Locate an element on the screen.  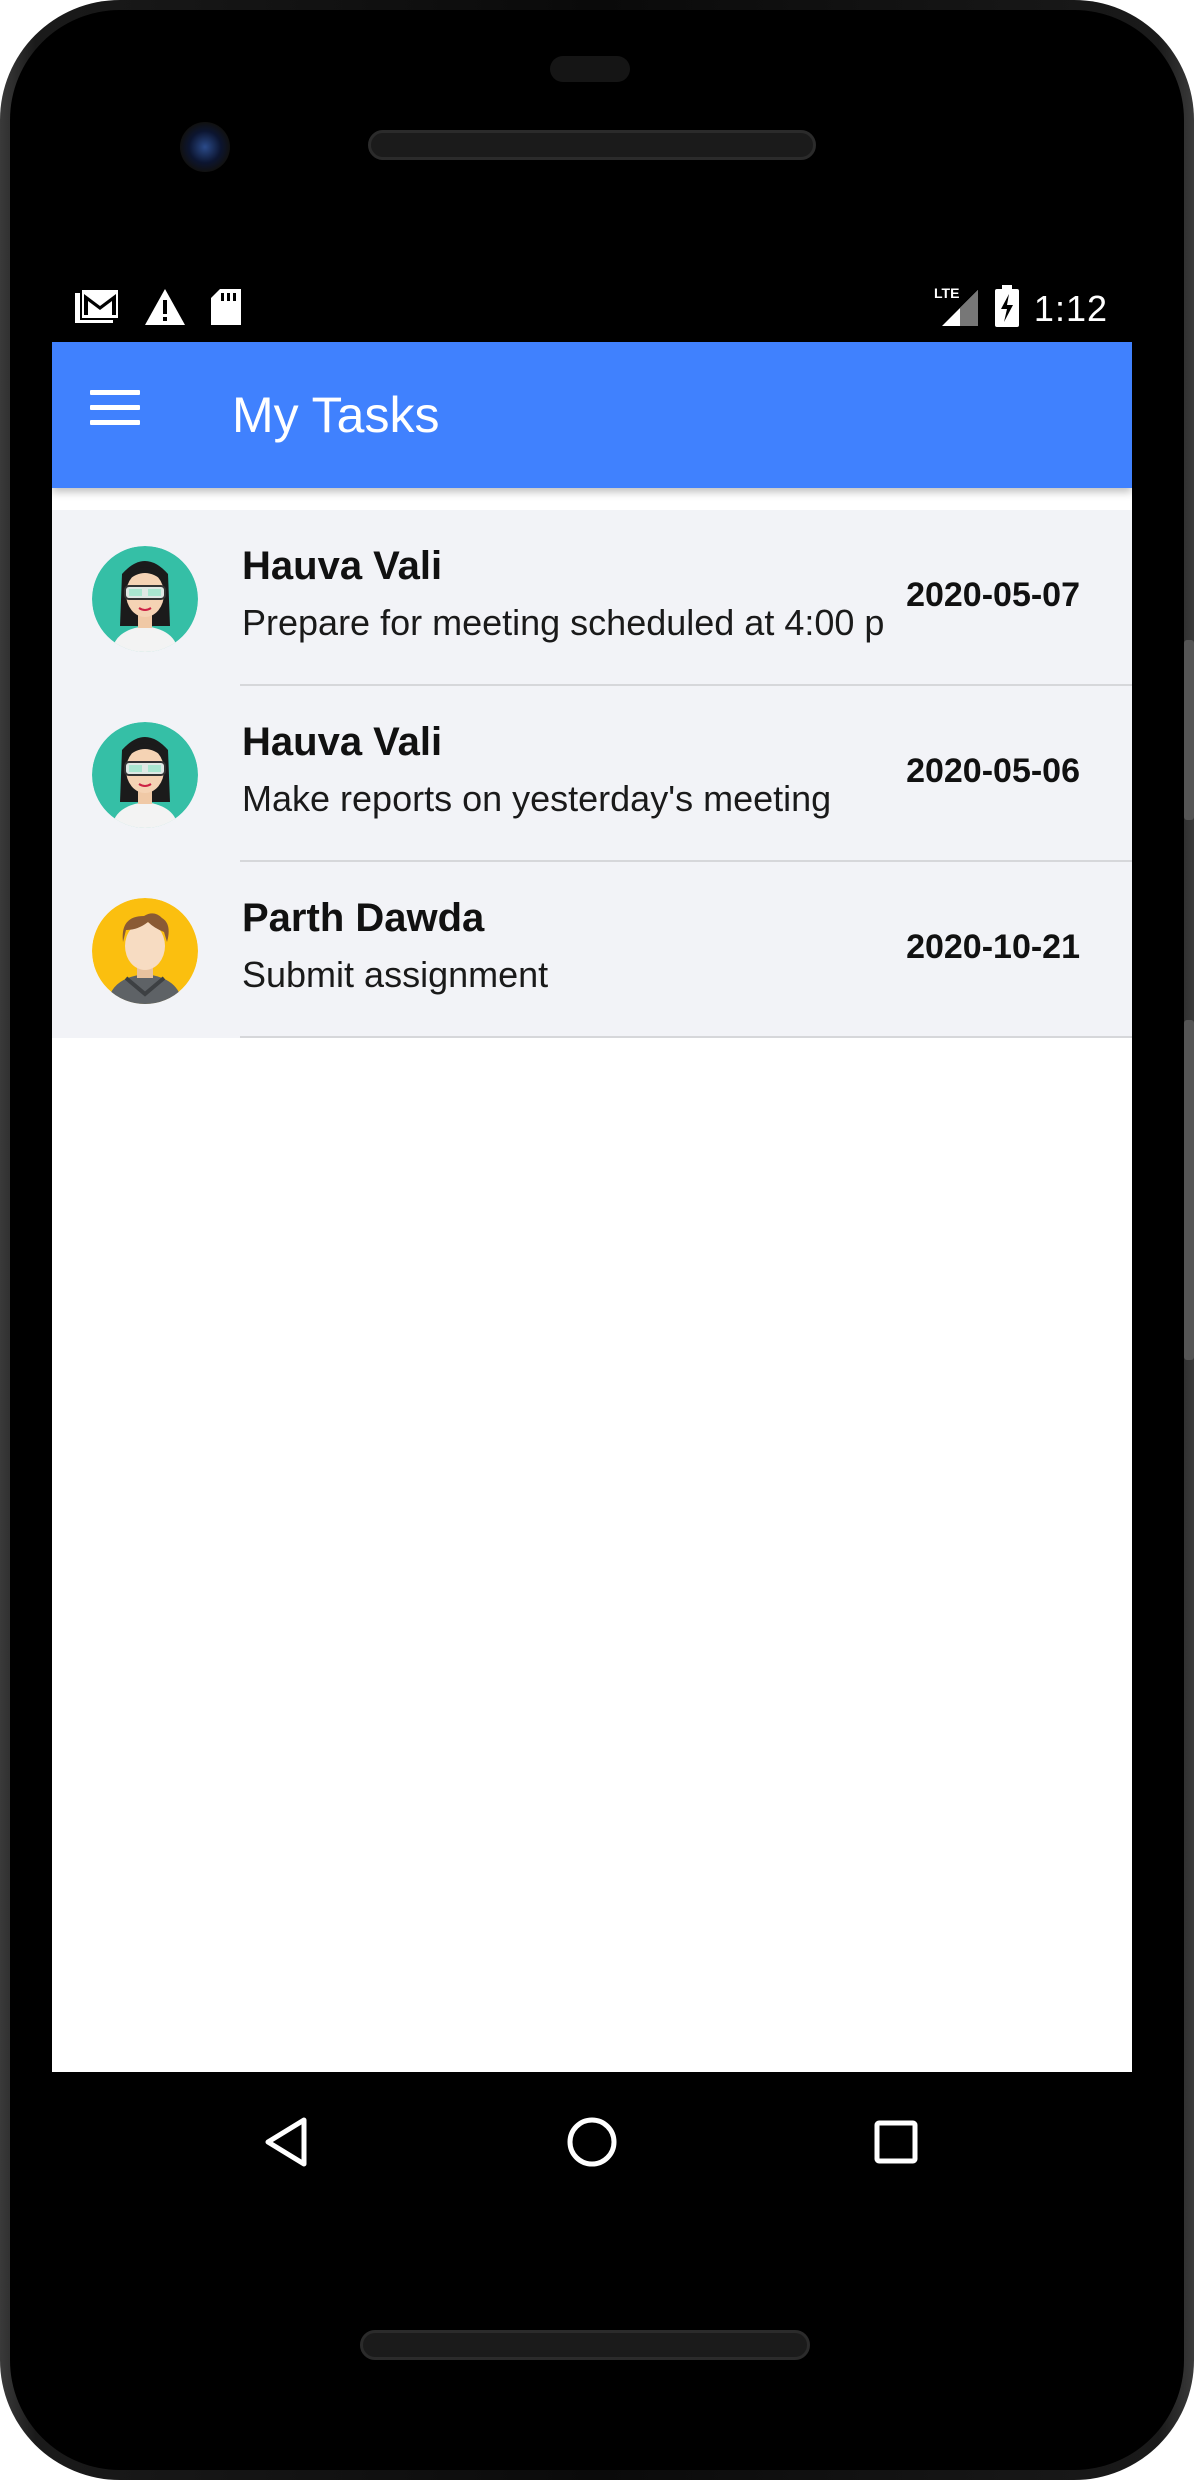
sd-card-icon is located at coordinates (226, 309).